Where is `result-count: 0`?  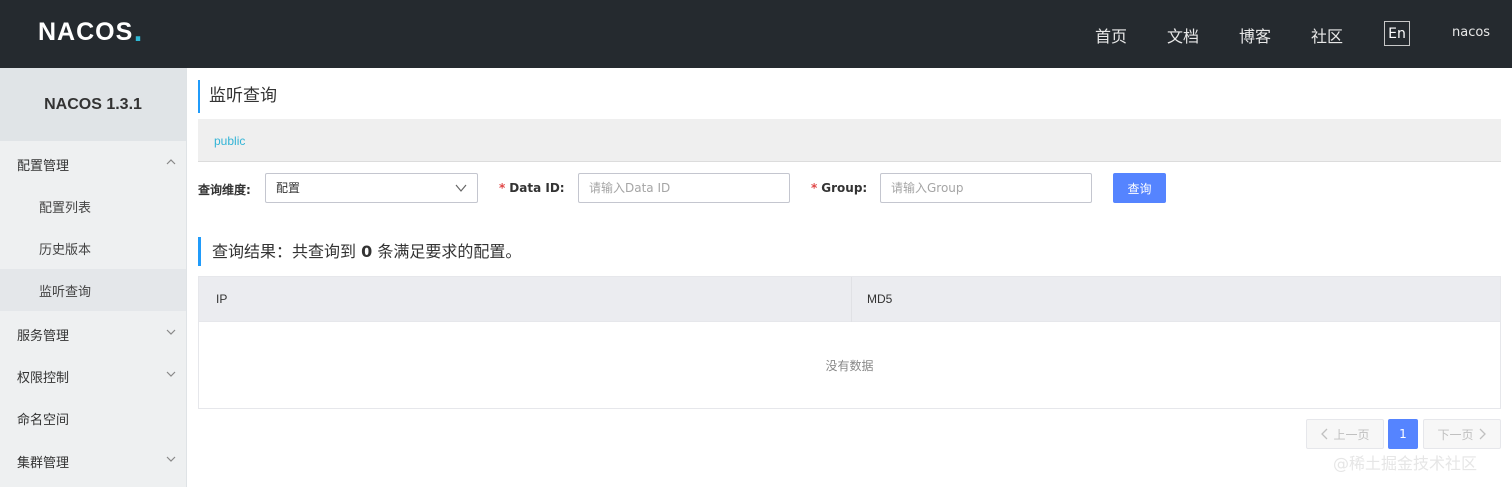
result-count: 0 is located at coordinates (367, 251).